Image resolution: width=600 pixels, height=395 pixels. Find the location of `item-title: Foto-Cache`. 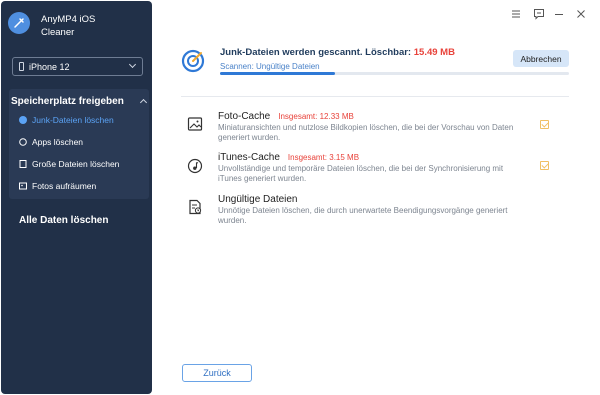

item-title: Foto-Cache is located at coordinates (244, 116).